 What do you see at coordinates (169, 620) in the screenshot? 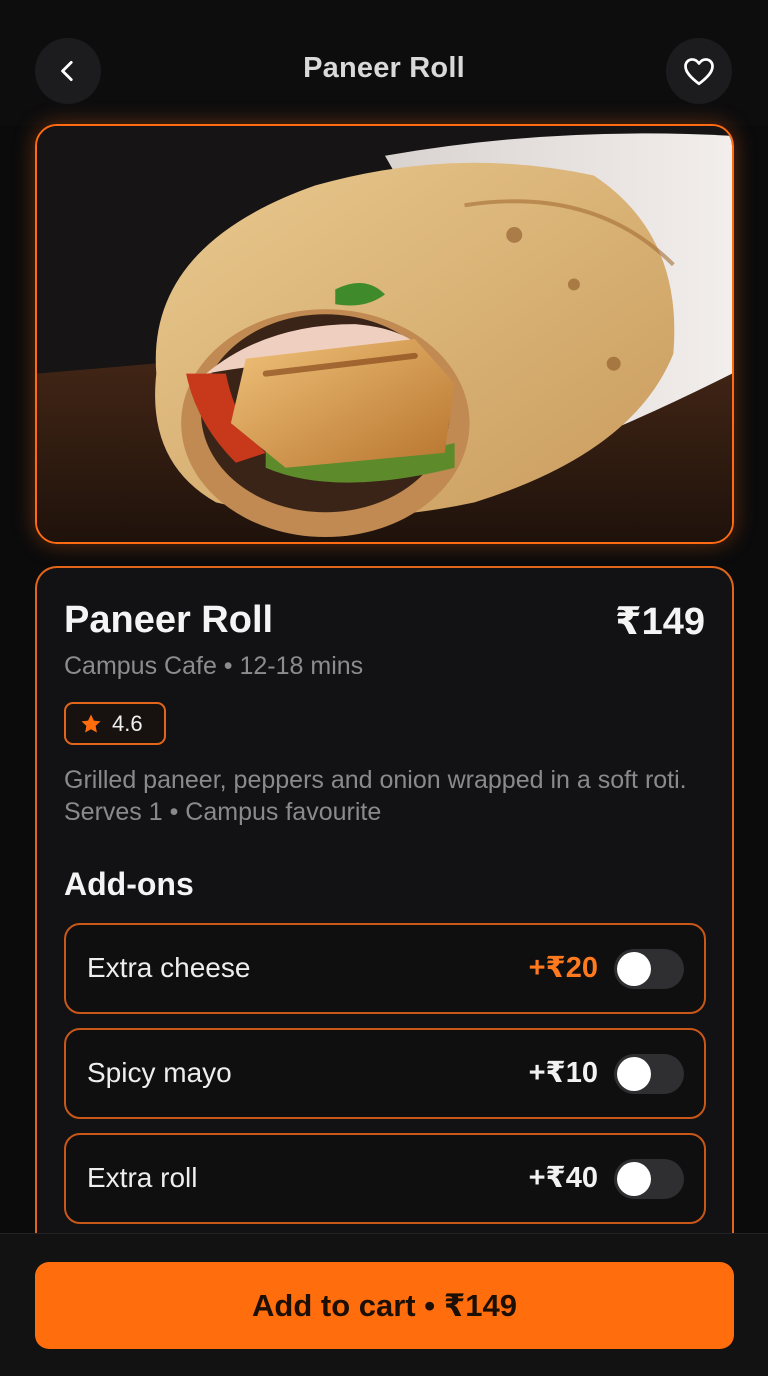
I see `item-name: Paneer Roll` at bounding box center [169, 620].